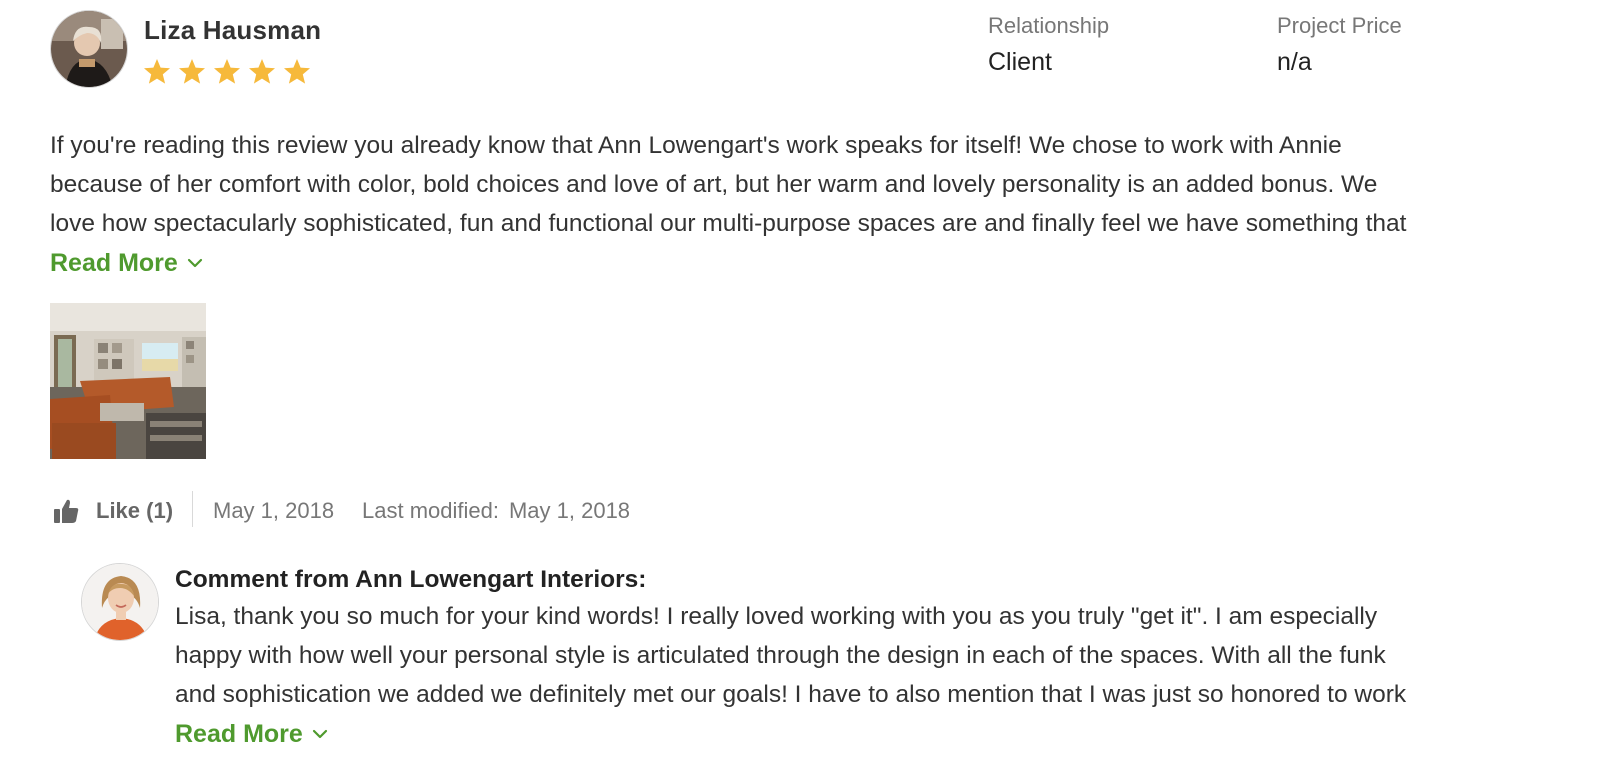 Image resolution: width=1604 pixels, height=780 pixels. Describe the element at coordinates (232, 30) in the screenshot. I see `reviewer-name: Liza Hausman` at that location.